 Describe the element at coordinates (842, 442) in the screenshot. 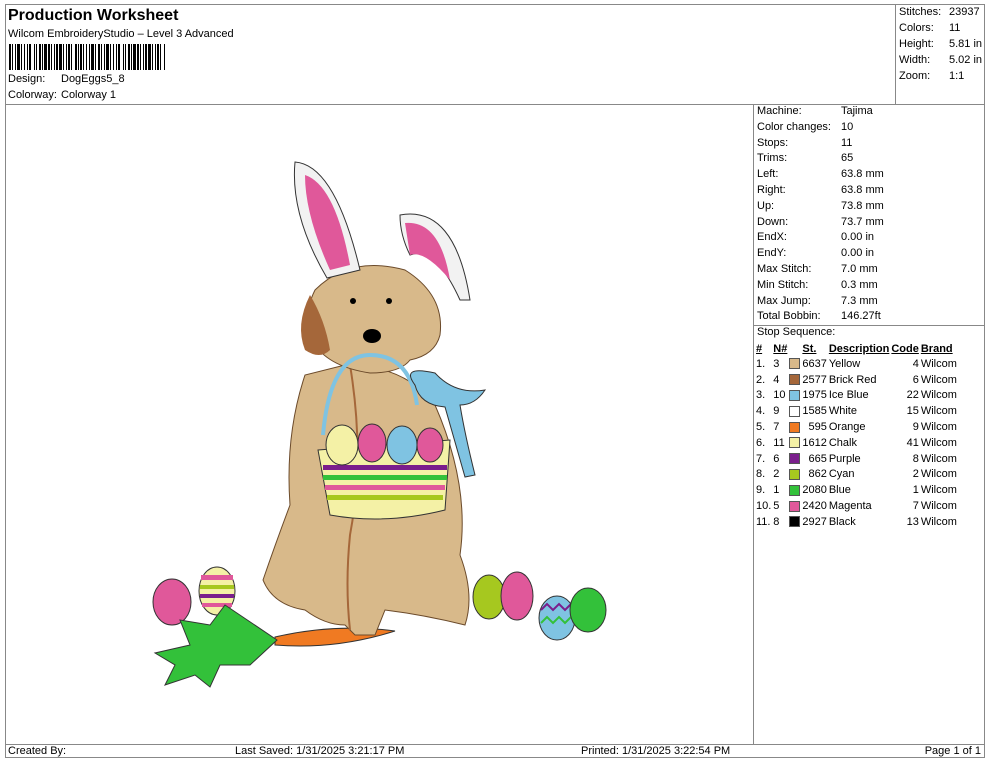

I see `cell-desc: Chalk` at that location.